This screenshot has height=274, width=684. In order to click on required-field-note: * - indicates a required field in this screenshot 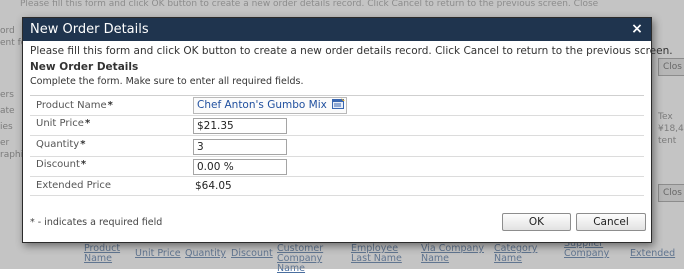, I will do `click(96, 222)`.